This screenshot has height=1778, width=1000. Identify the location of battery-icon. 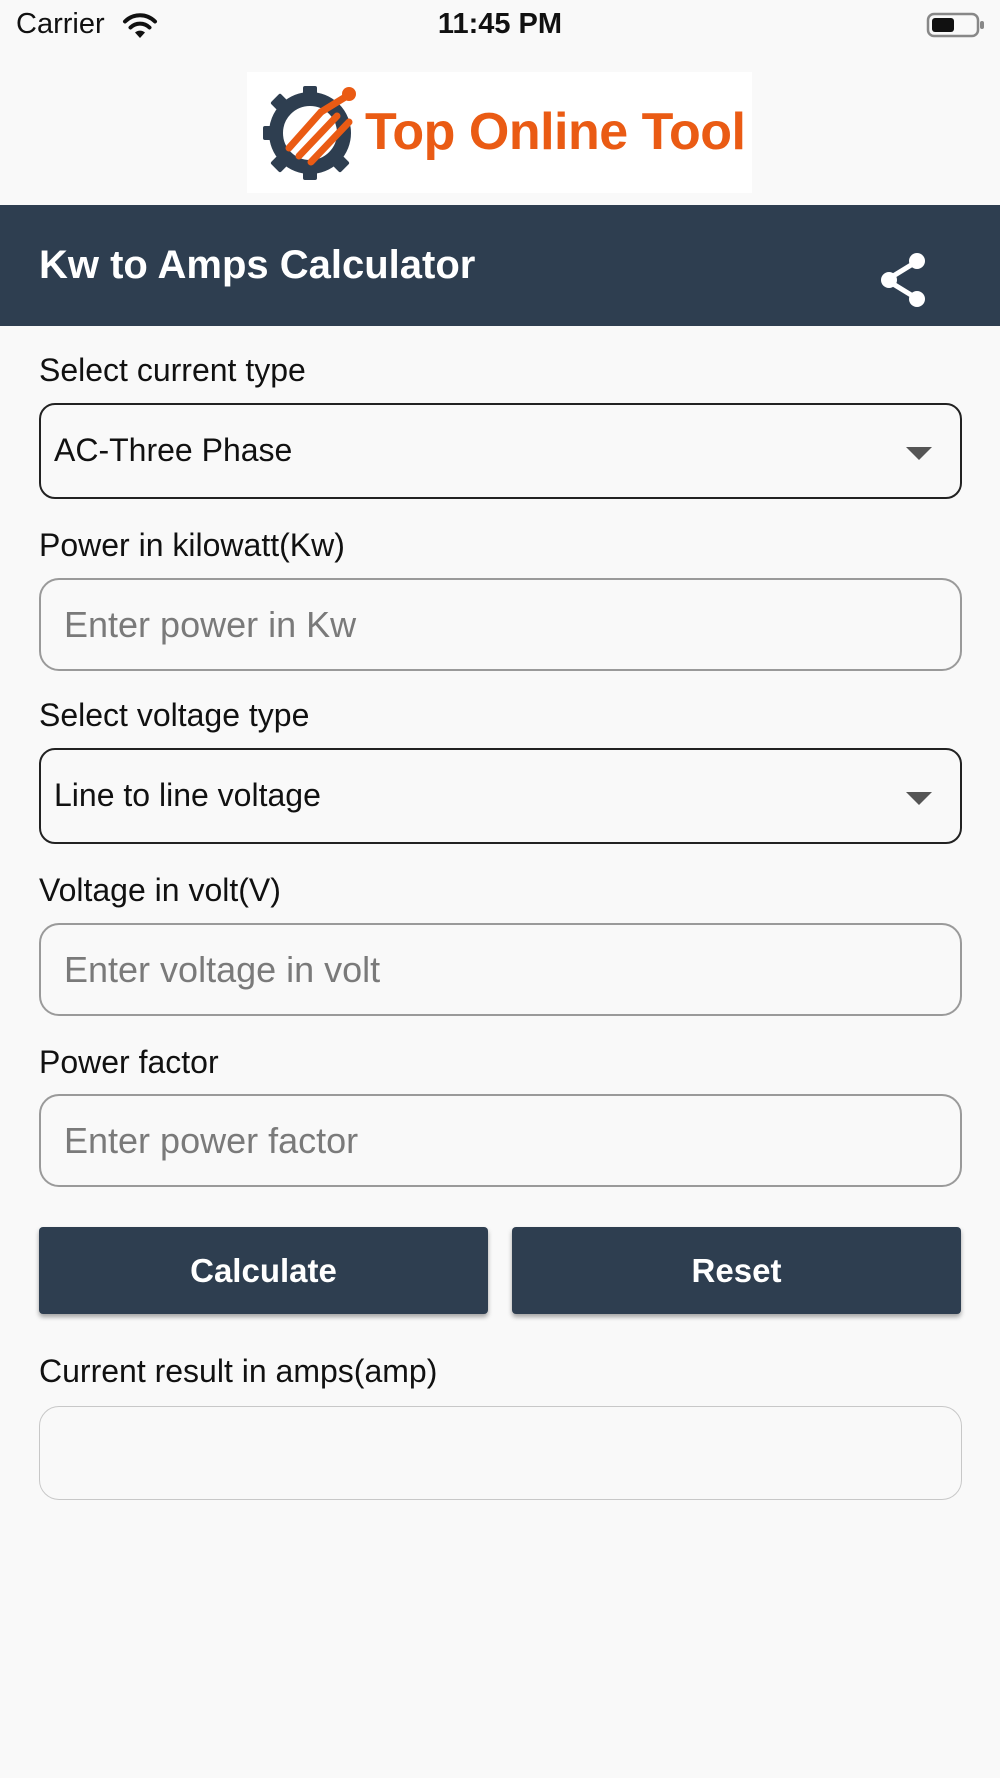
(955, 25).